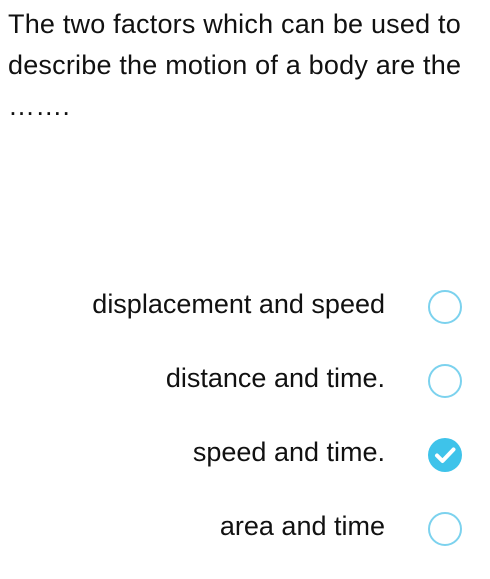  I want to click on option-label: distance and time., so click(275, 378).